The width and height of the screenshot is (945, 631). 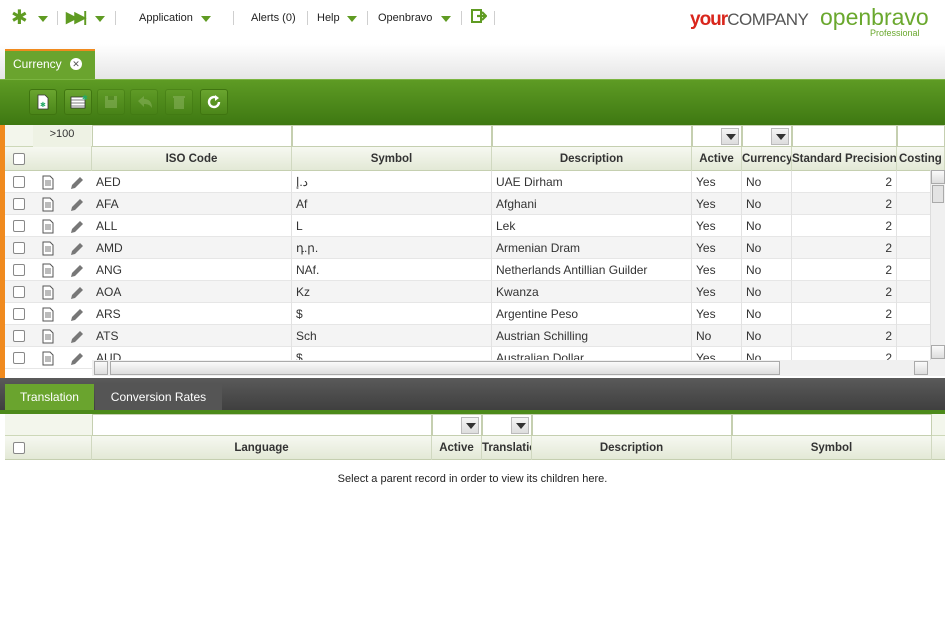 I want to click on user-menu: Openbravo, so click(x=405, y=18).